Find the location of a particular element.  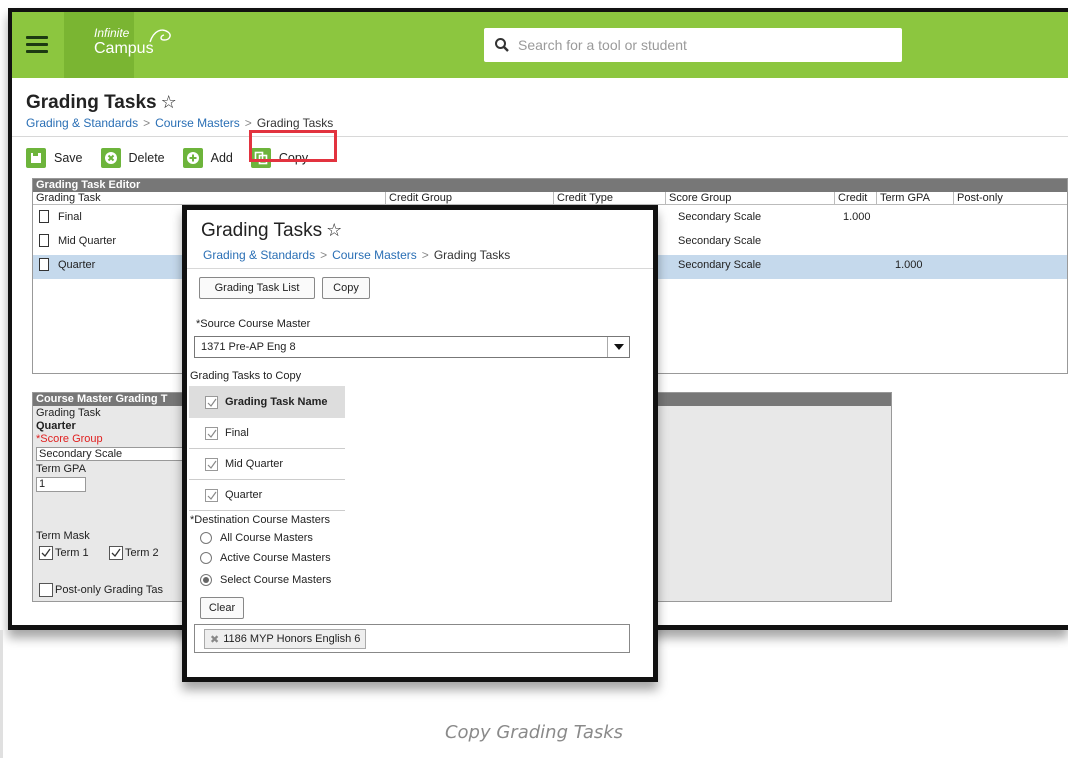

add-icon is located at coordinates (192, 158).